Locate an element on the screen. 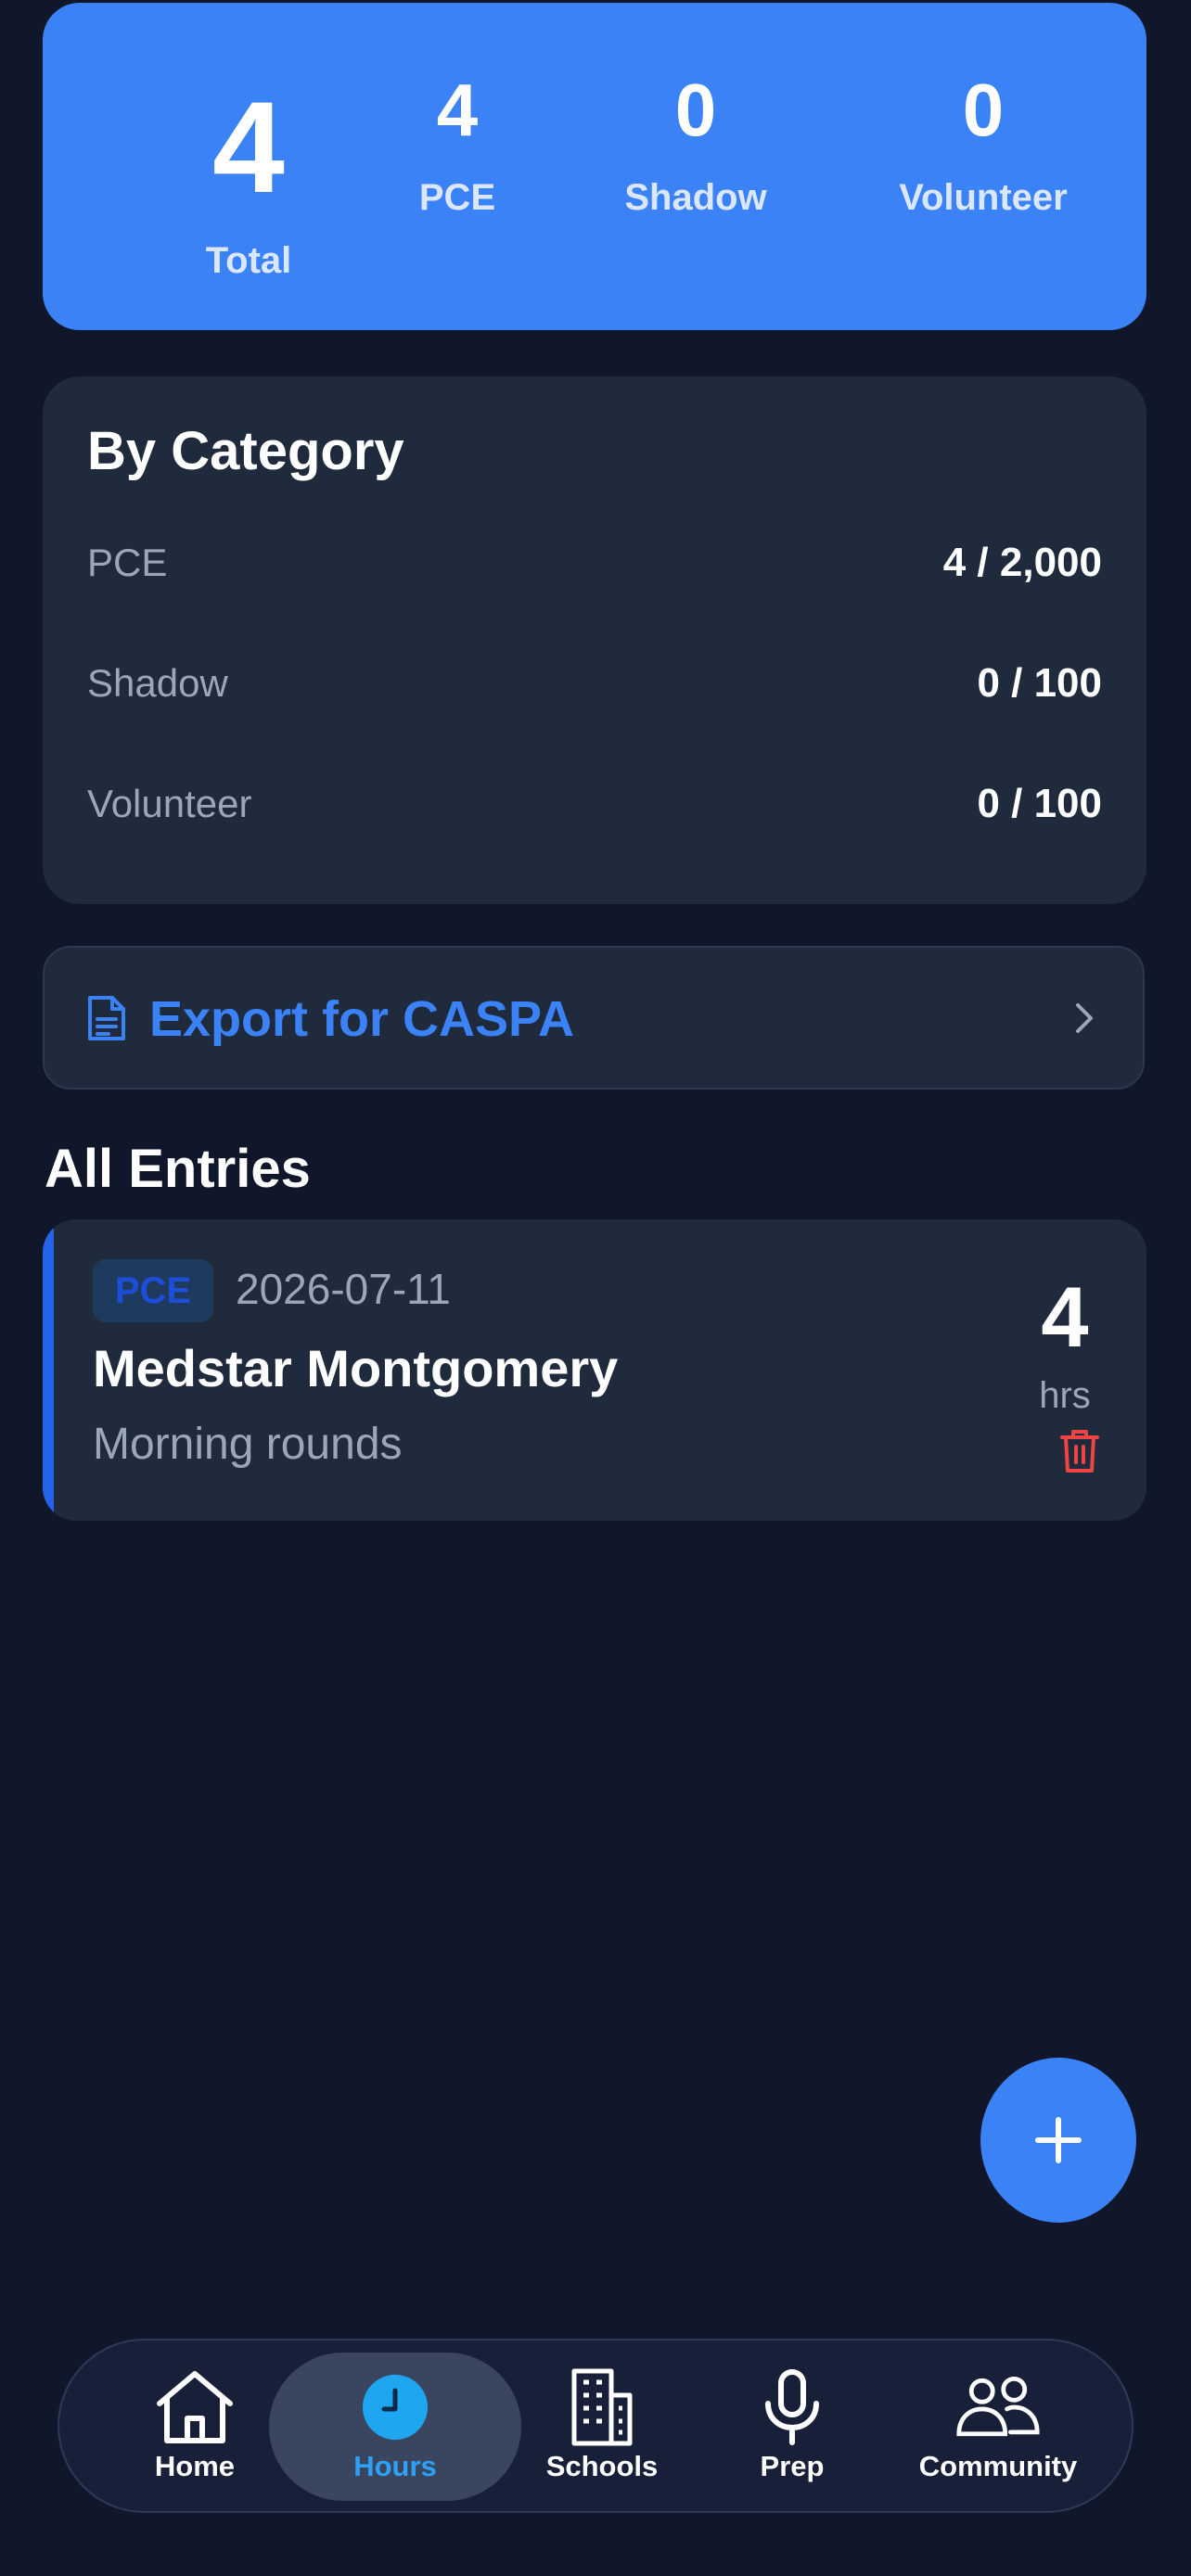 This screenshot has height=2576, width=1191. stat-volunteer-value: 0 is located at coordinates (984, 110).